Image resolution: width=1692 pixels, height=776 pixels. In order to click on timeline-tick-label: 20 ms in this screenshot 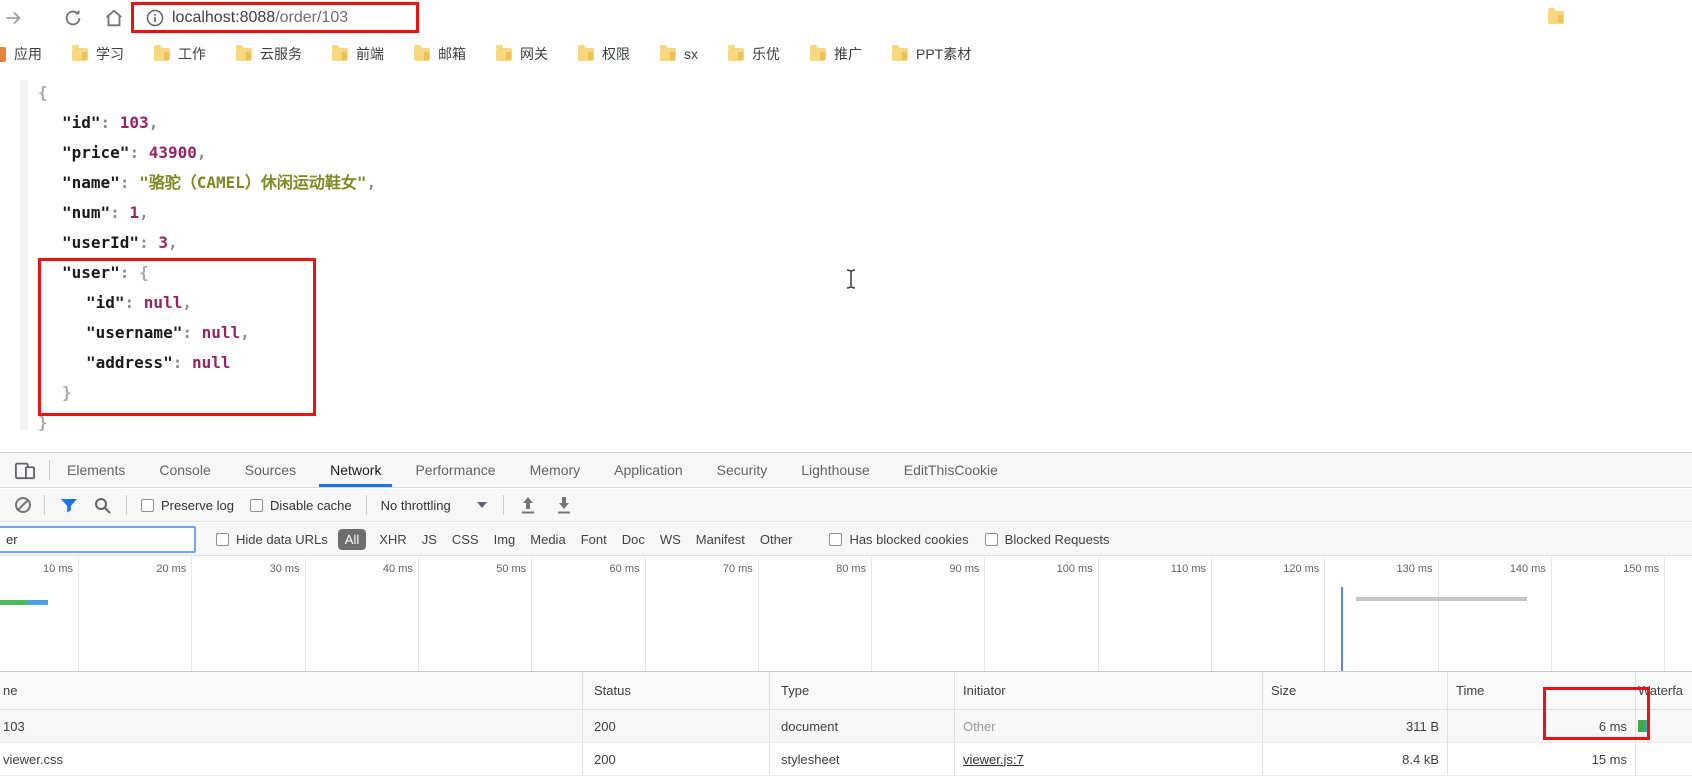, I will do `click(171, 569)`.